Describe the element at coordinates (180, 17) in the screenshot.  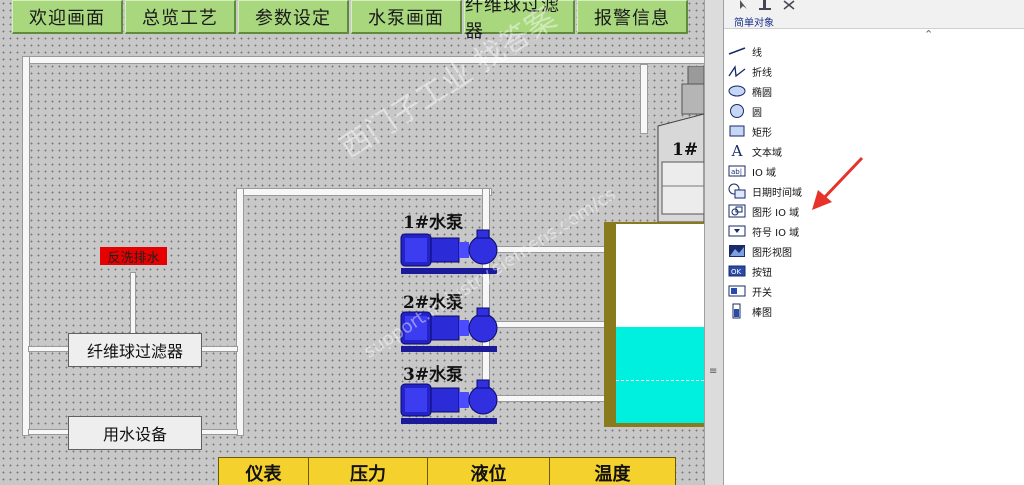
I see `nav-button-overview: 总览工艺` at that location.